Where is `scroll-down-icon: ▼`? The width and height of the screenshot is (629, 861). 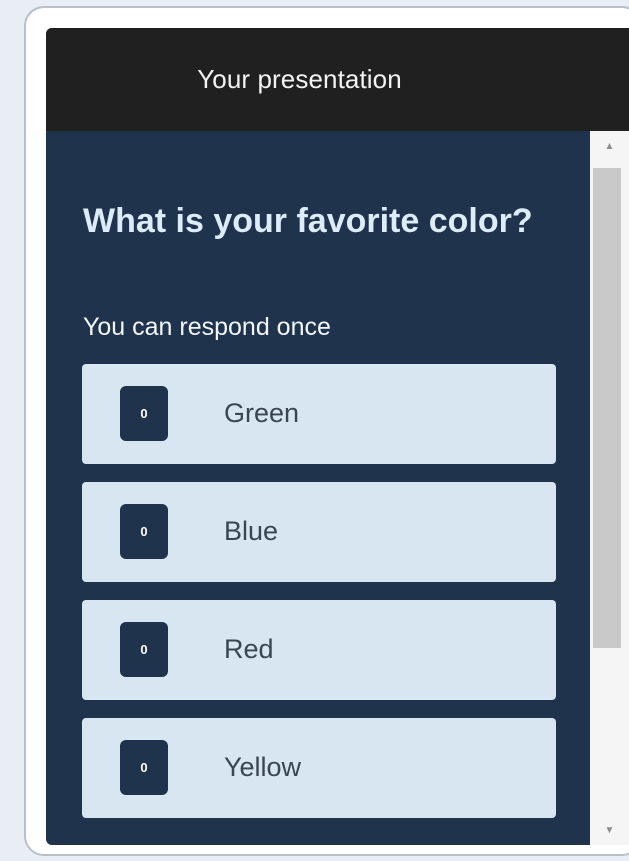 scroll-down-icon: ▼ is located at coordinates (609, 830).